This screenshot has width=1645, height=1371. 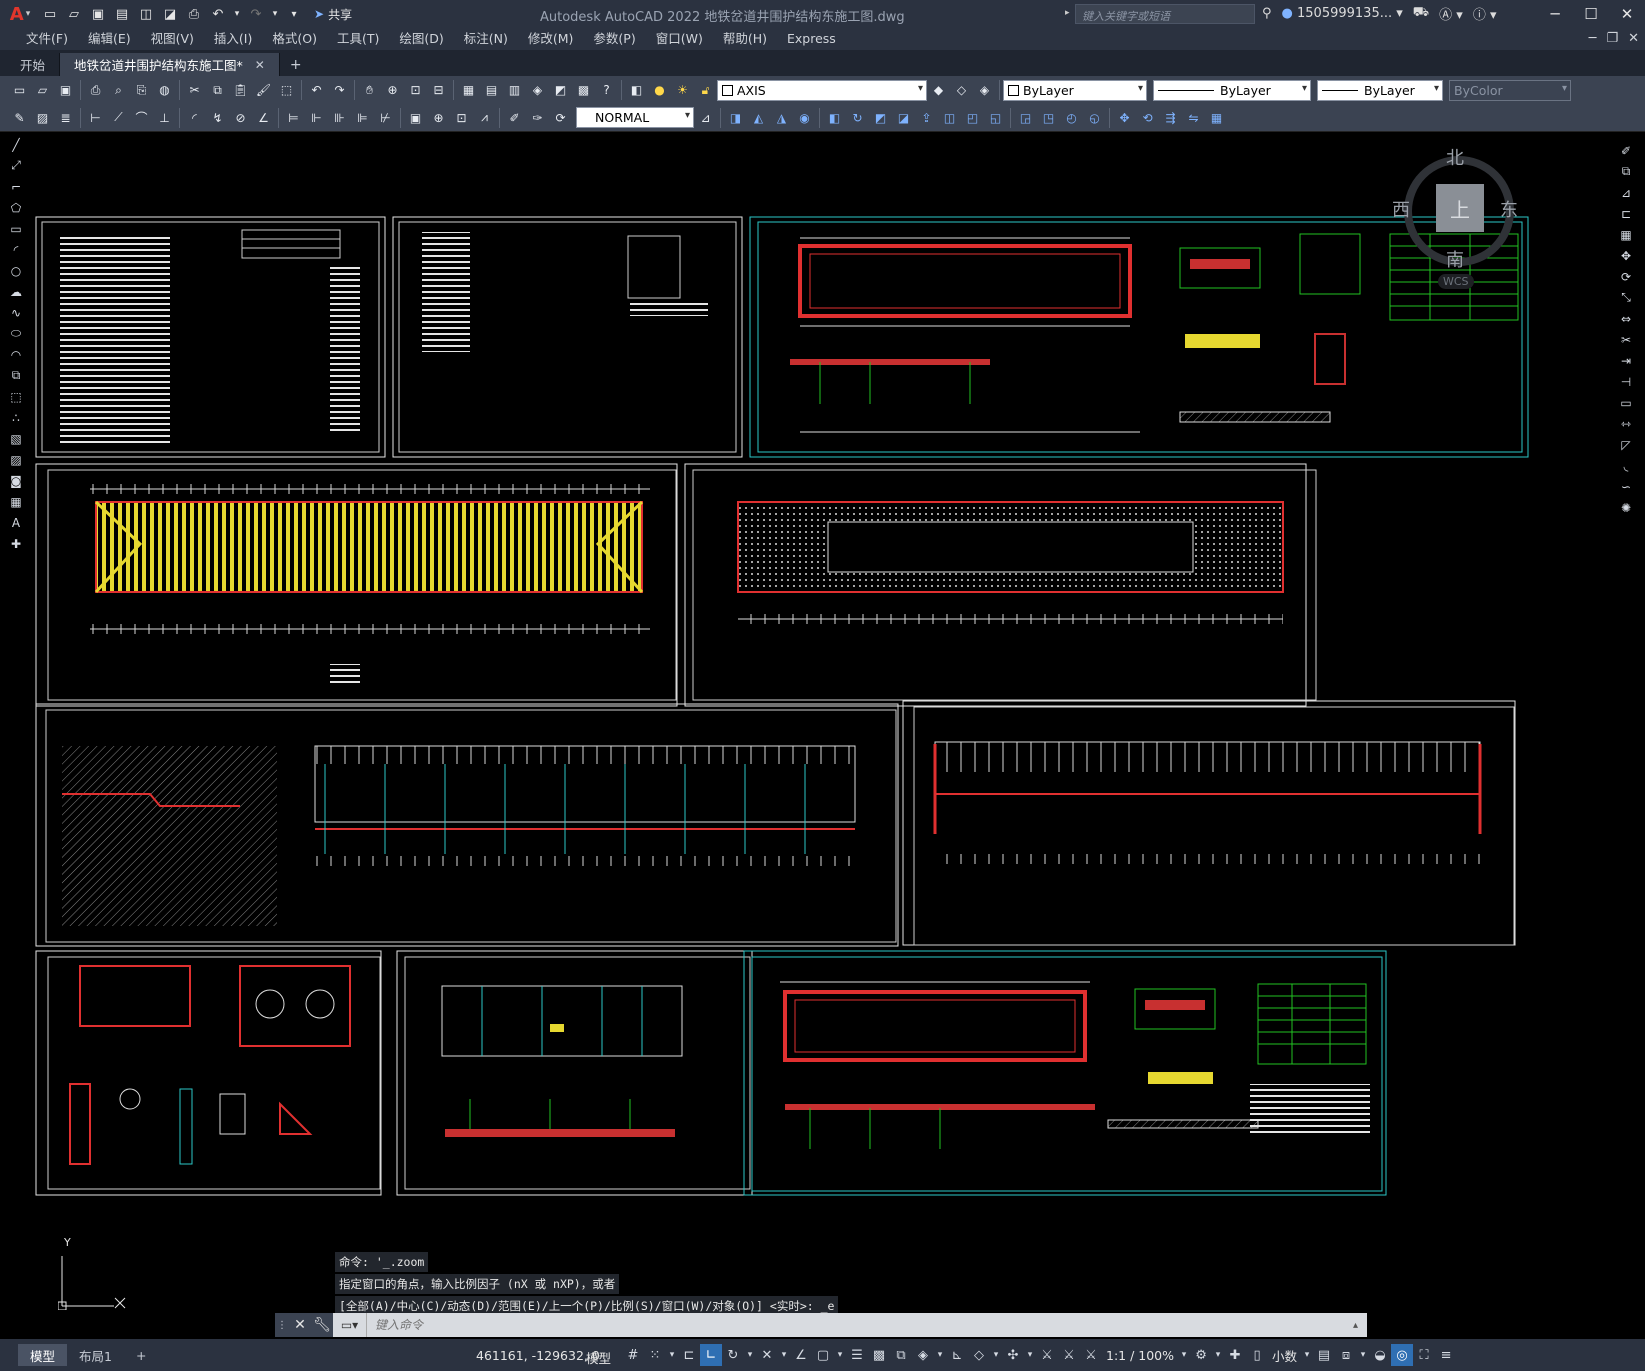 What do you see at coordinates (1627, 14) in the screenshot?
I see `close-button: ✕` at bounding box center [1627, 14].